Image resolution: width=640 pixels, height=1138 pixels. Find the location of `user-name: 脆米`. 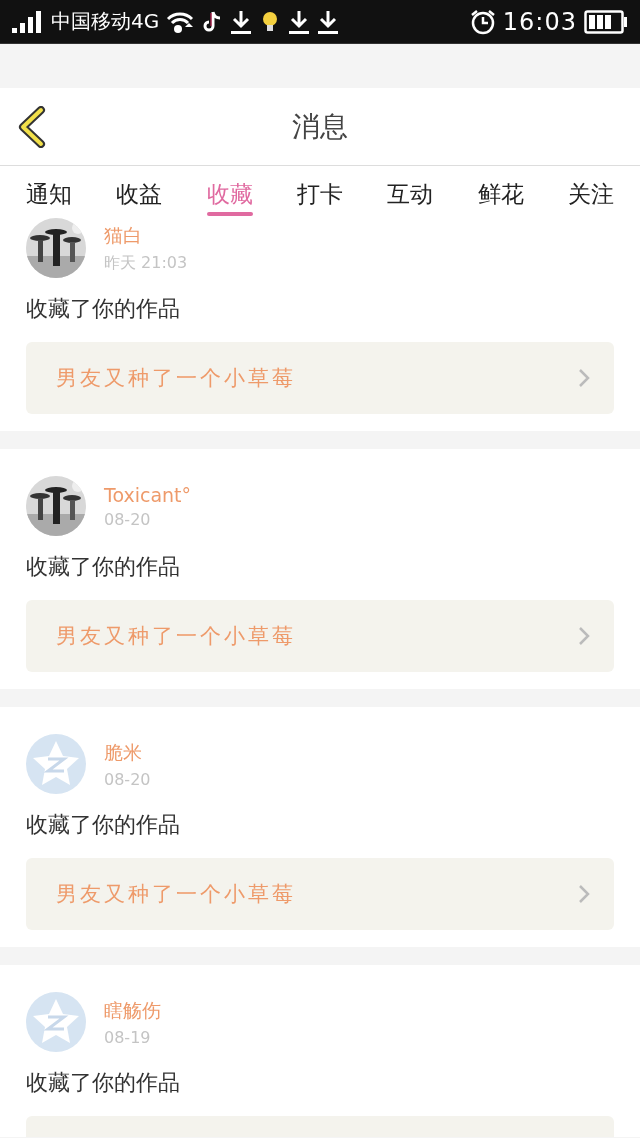

user-name: 脆米 is located at coordinates (127, 752).